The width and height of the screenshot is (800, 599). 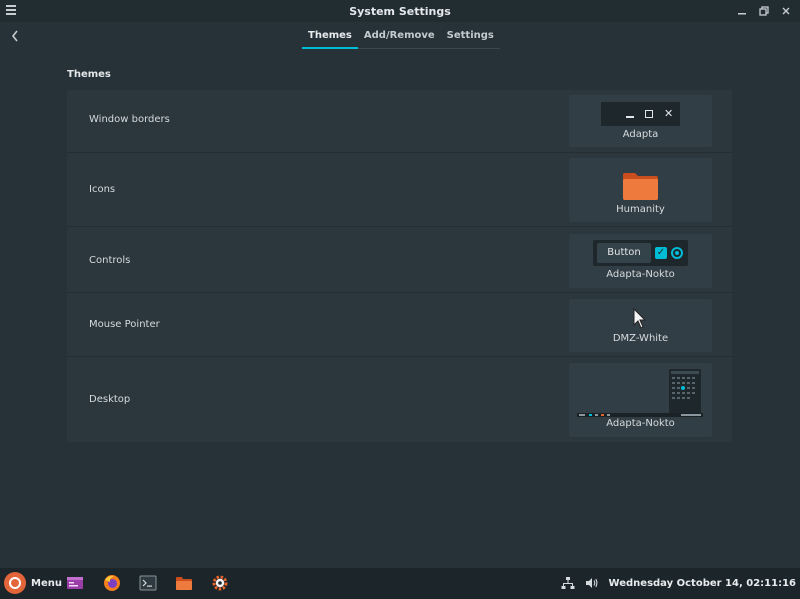 I want to click on tab-add-remove: Add/Remove, so click(x=399, y=37).